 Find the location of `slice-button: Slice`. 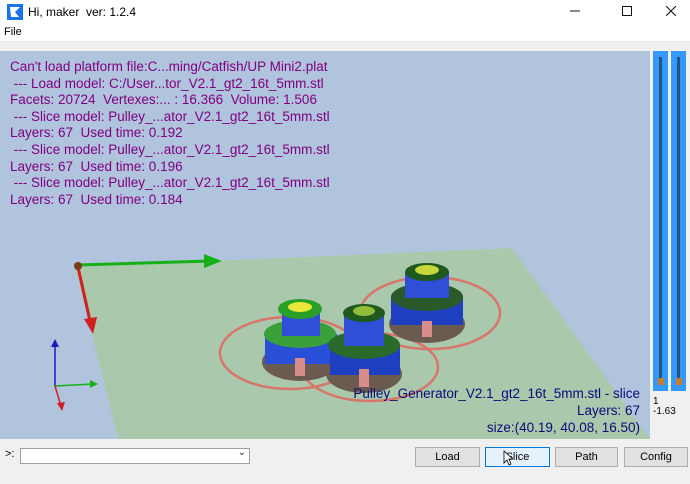

slice-button: Slice is located at coordinates (517, 457).